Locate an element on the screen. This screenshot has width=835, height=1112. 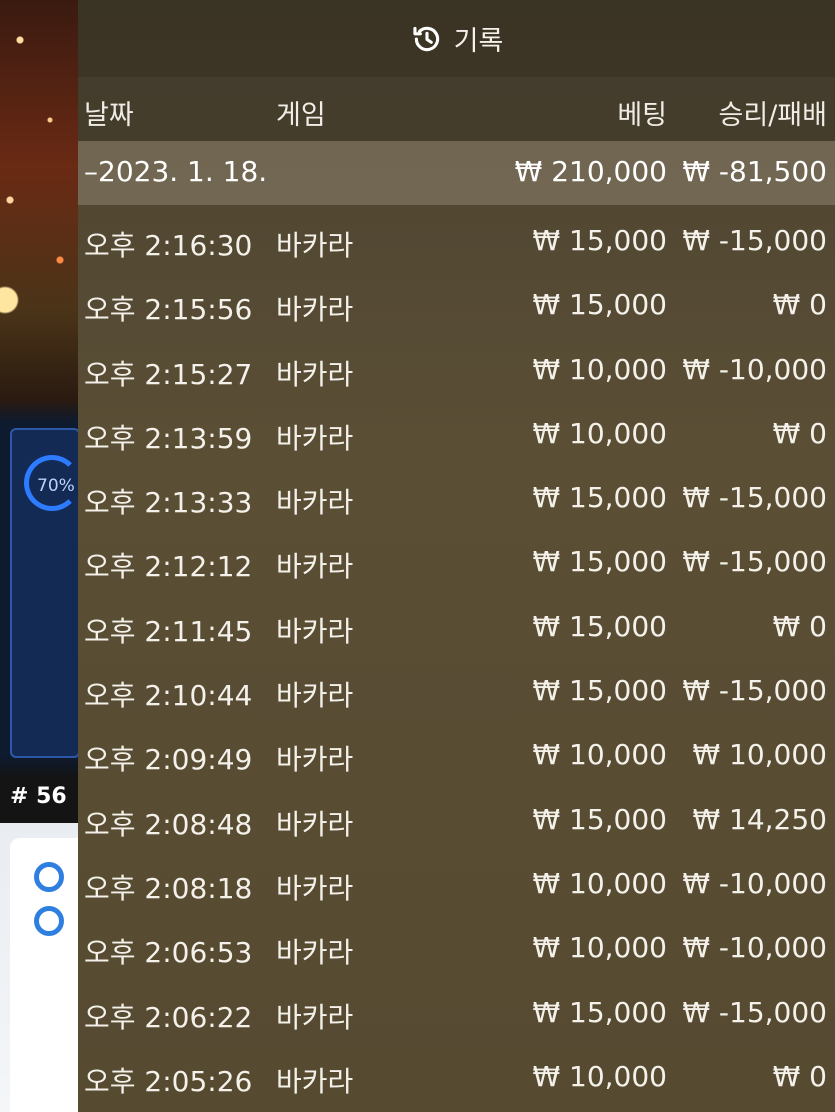
history-header: 기록 is located at coordinates (456, 38).